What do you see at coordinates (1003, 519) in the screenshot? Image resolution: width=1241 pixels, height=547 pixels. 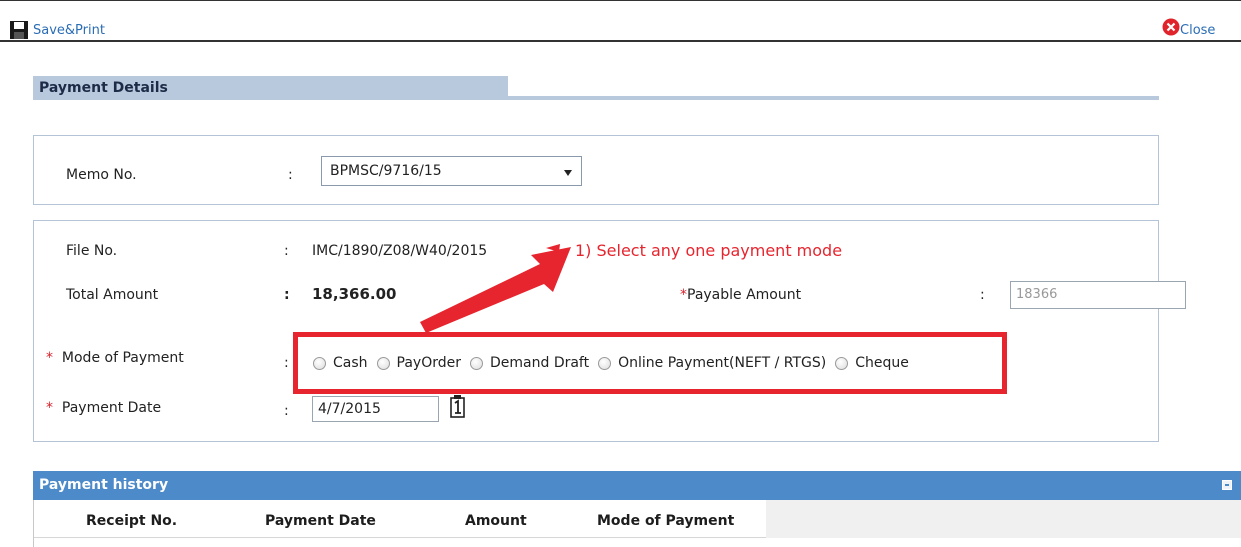 I see `table-header-filler` at bounding box center [1003, 519].